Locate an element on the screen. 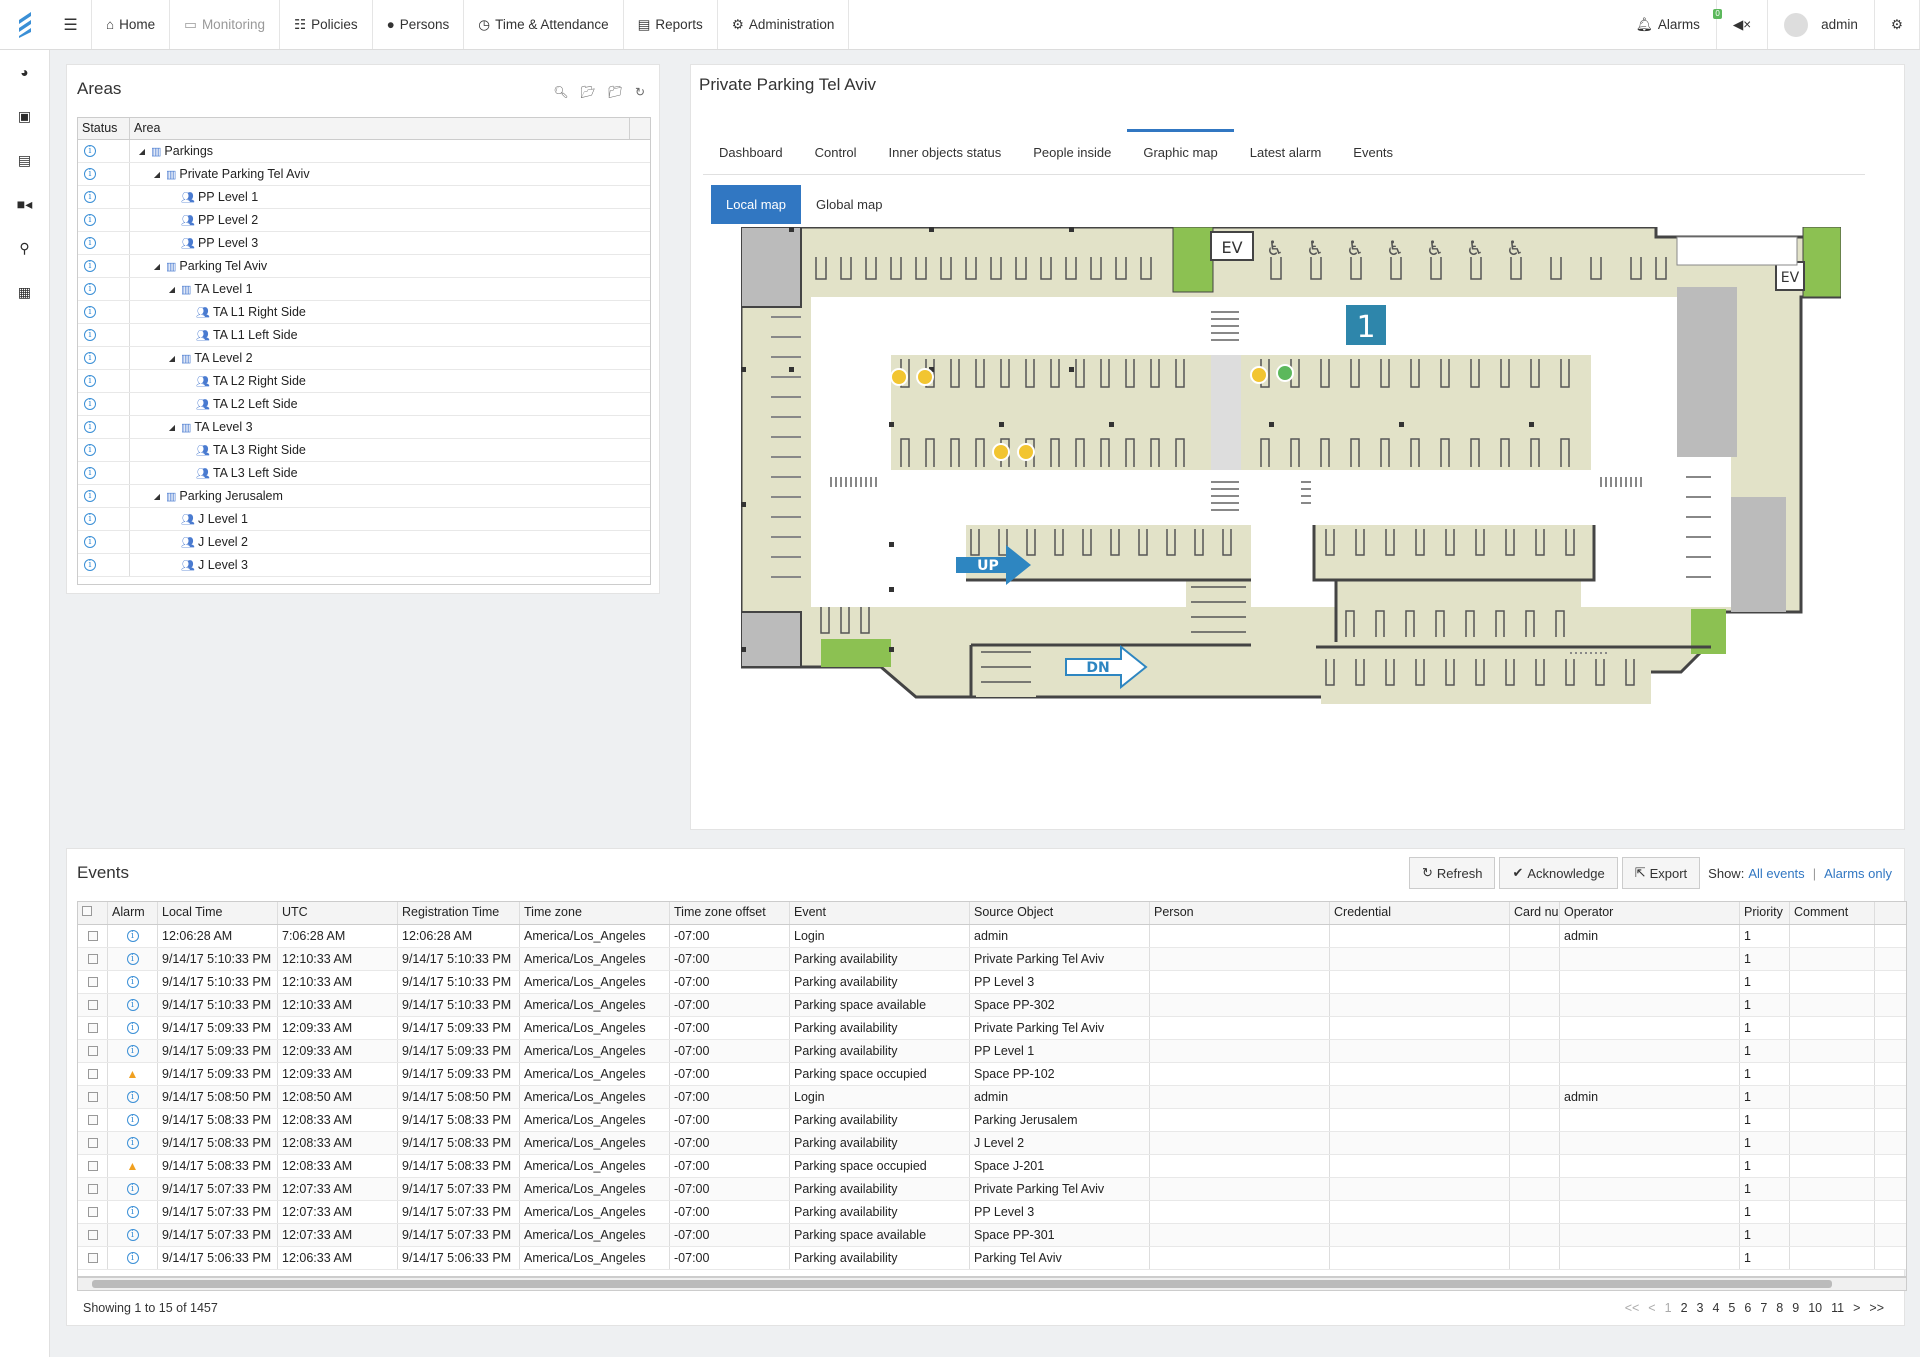 This screenshot has height=1357, width=1920. tab-latest-alarm: Latest alarm is located at coordinates (1286, 151).